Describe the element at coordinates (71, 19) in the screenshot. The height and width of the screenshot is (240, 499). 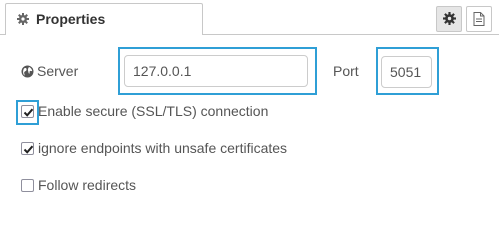
I see `tab-properties-label: Properties` at that location.